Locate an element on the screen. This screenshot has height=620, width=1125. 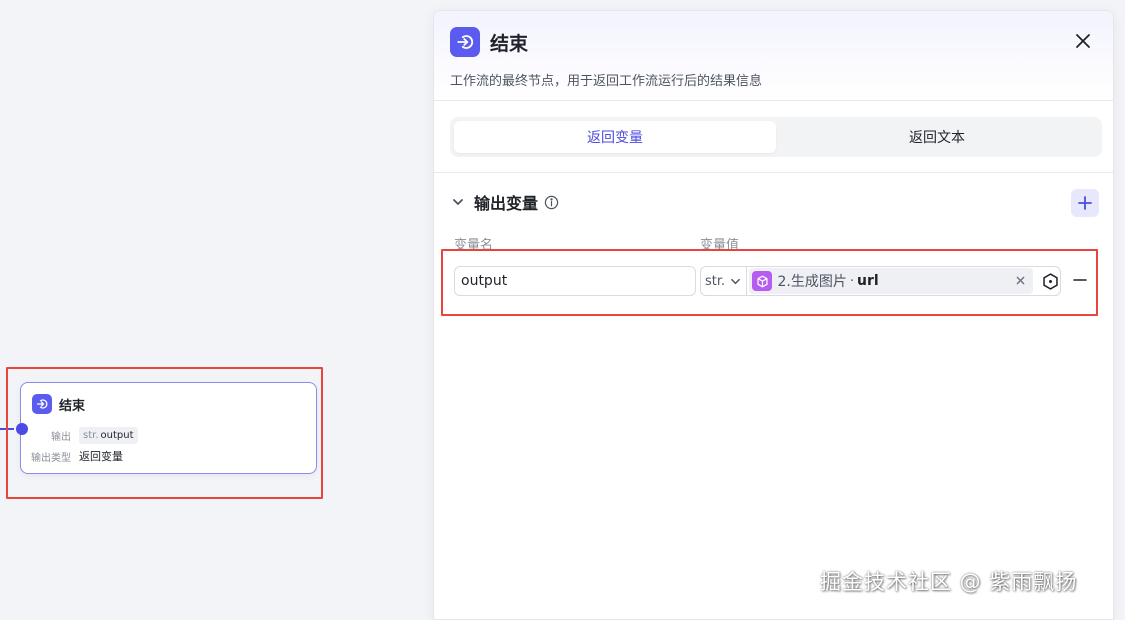
divider is located at coordinates (773, 172).